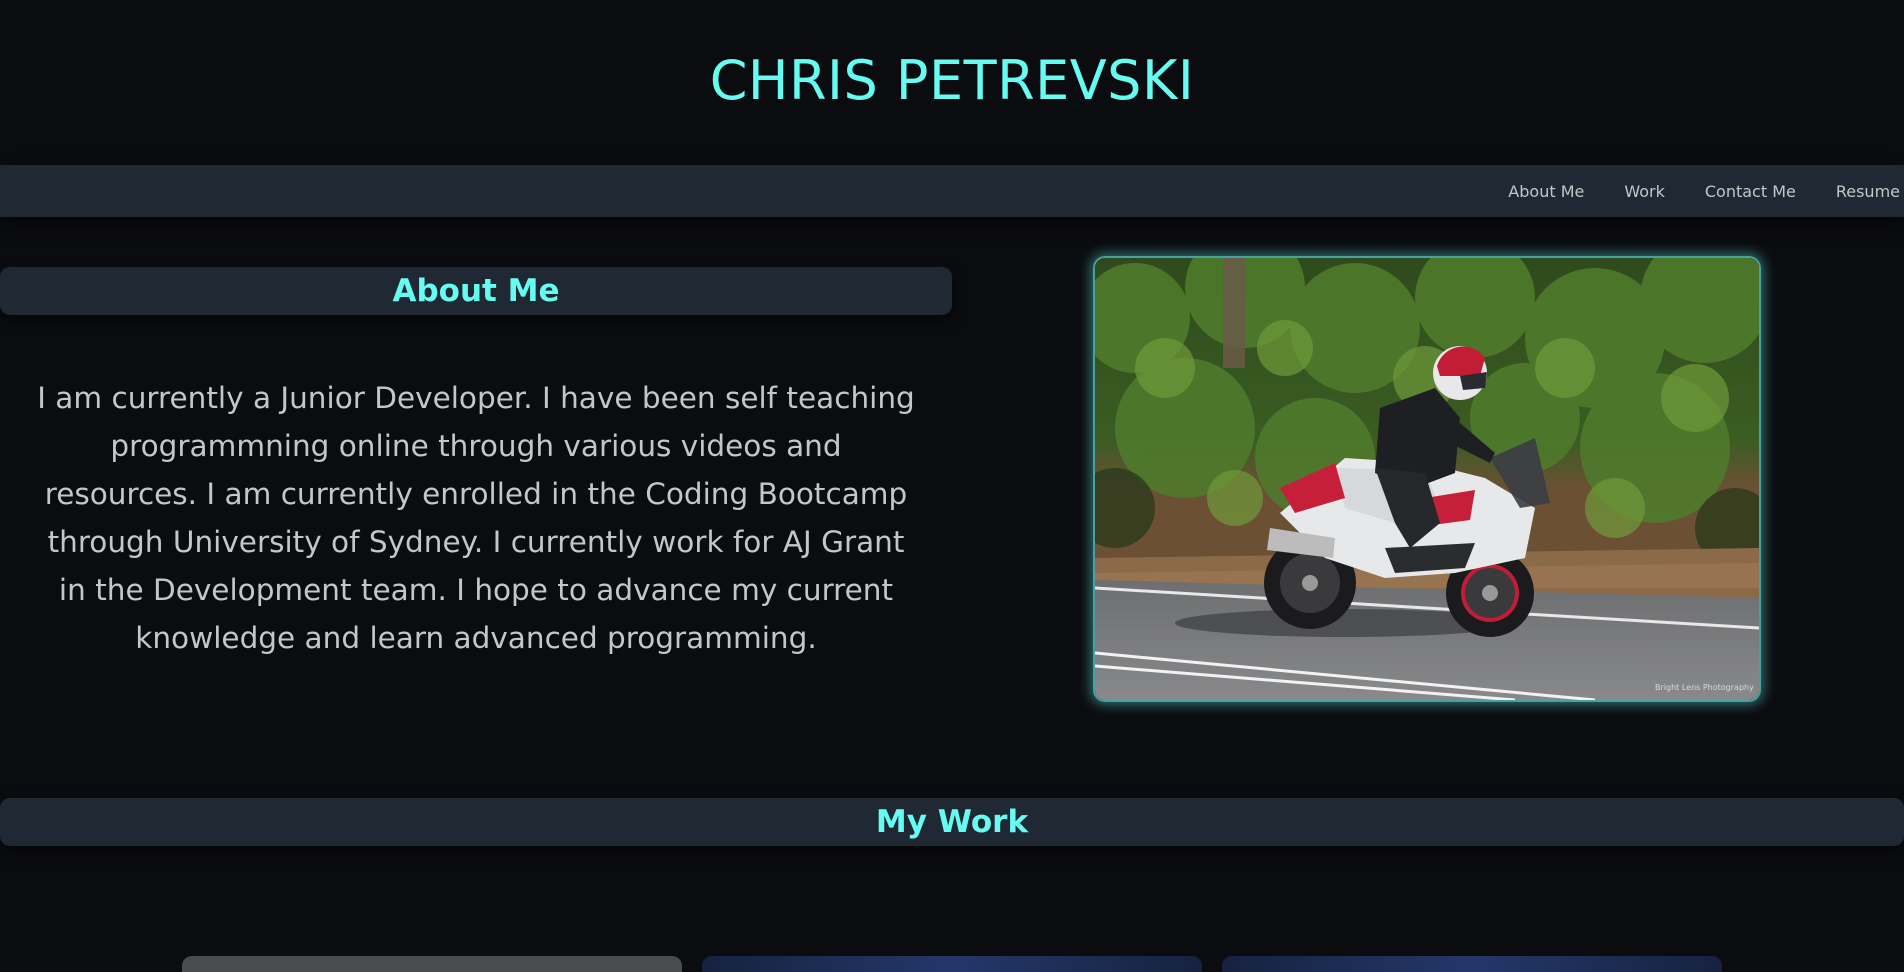  I want to click on about-section-title: About Me, so click(476, 291).